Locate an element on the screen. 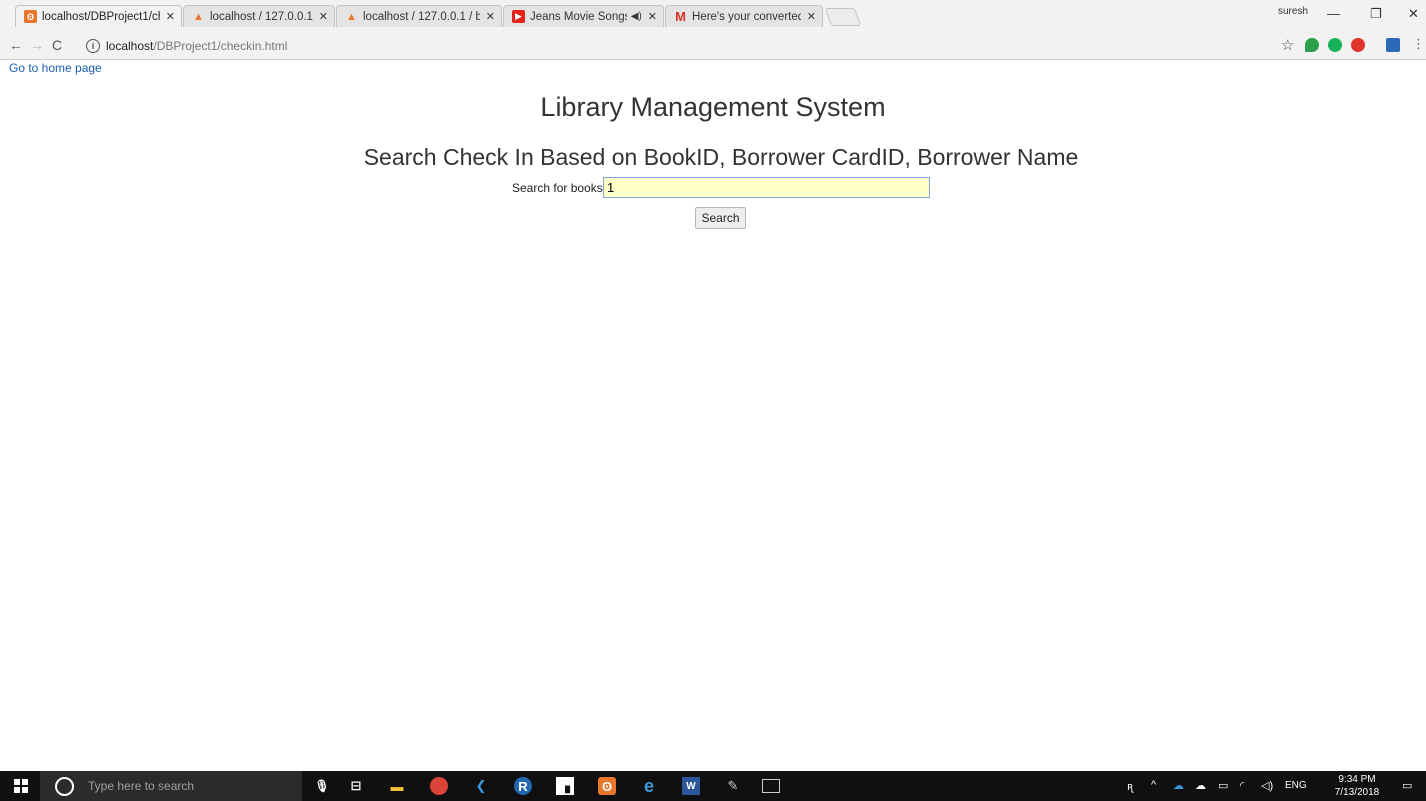 The image size is (1426, 801). linkedin-extension-icon is located at coordinates (1393, 45).